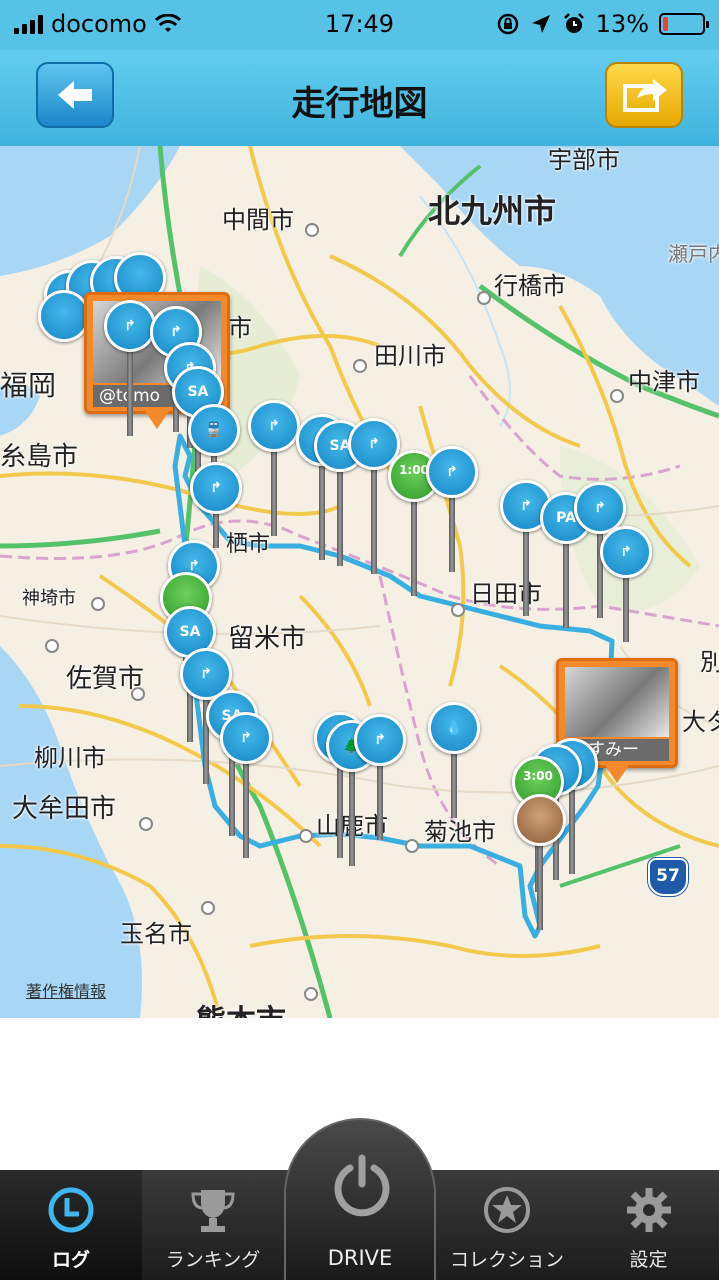  I want to click on label-nakatsu: 中津市, so click(664, 382).